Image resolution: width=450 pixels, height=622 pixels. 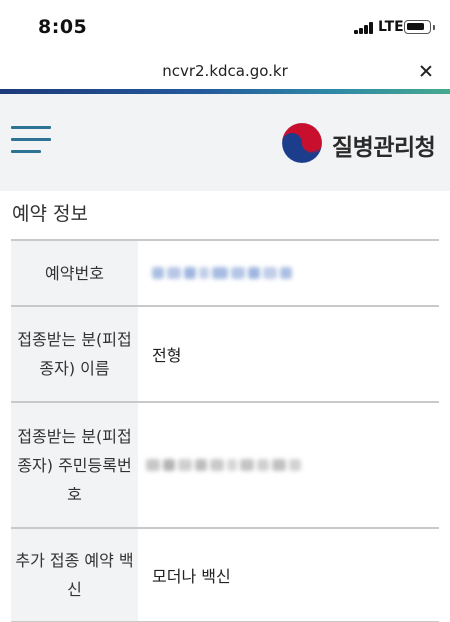 What do you see at coordinates (74, 575) in the screenshot?
I see `row-label: 추가 접종 예약 백신` at bounding box center [74, 575].